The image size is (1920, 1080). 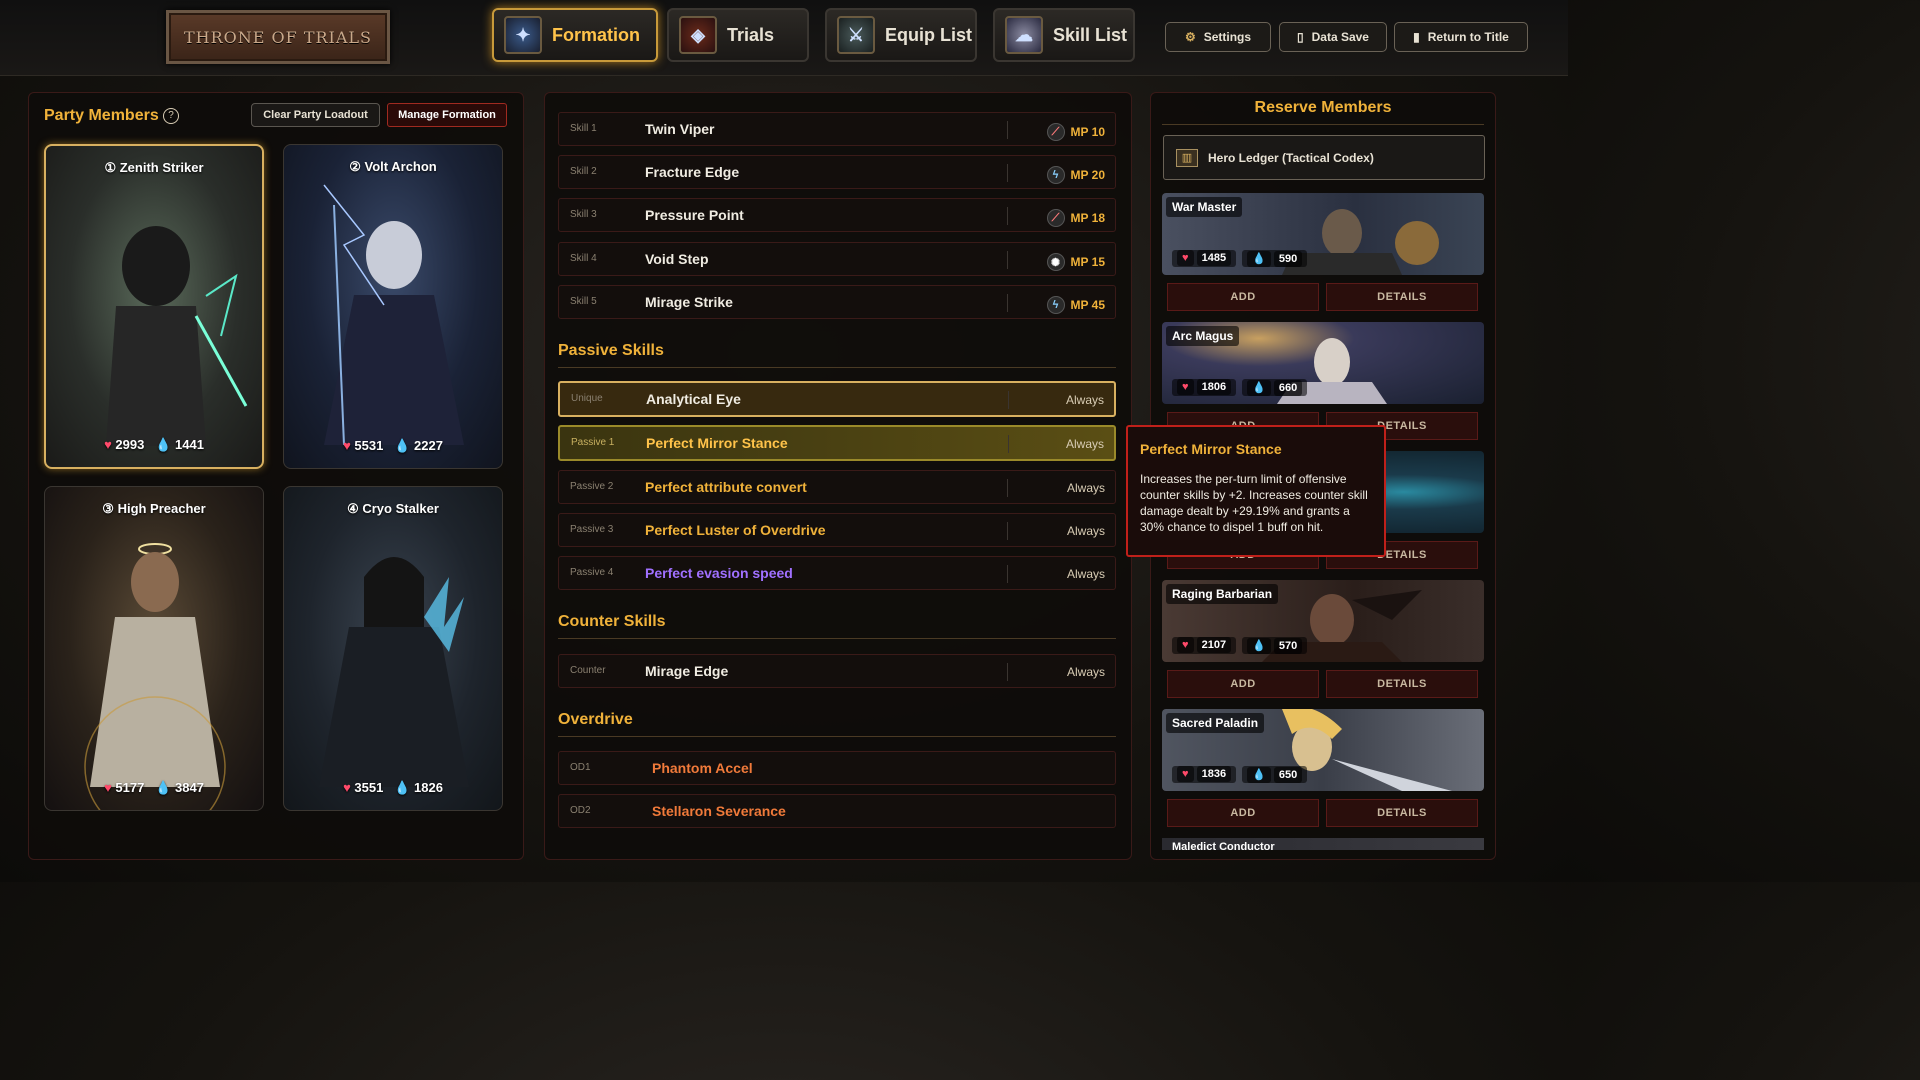 What do you see at coordinates (837, 259) in the screenshot?
I see `skill-row-4: Skill 4 Void Step ✺ MP 15` at bounding box center [837, 259].